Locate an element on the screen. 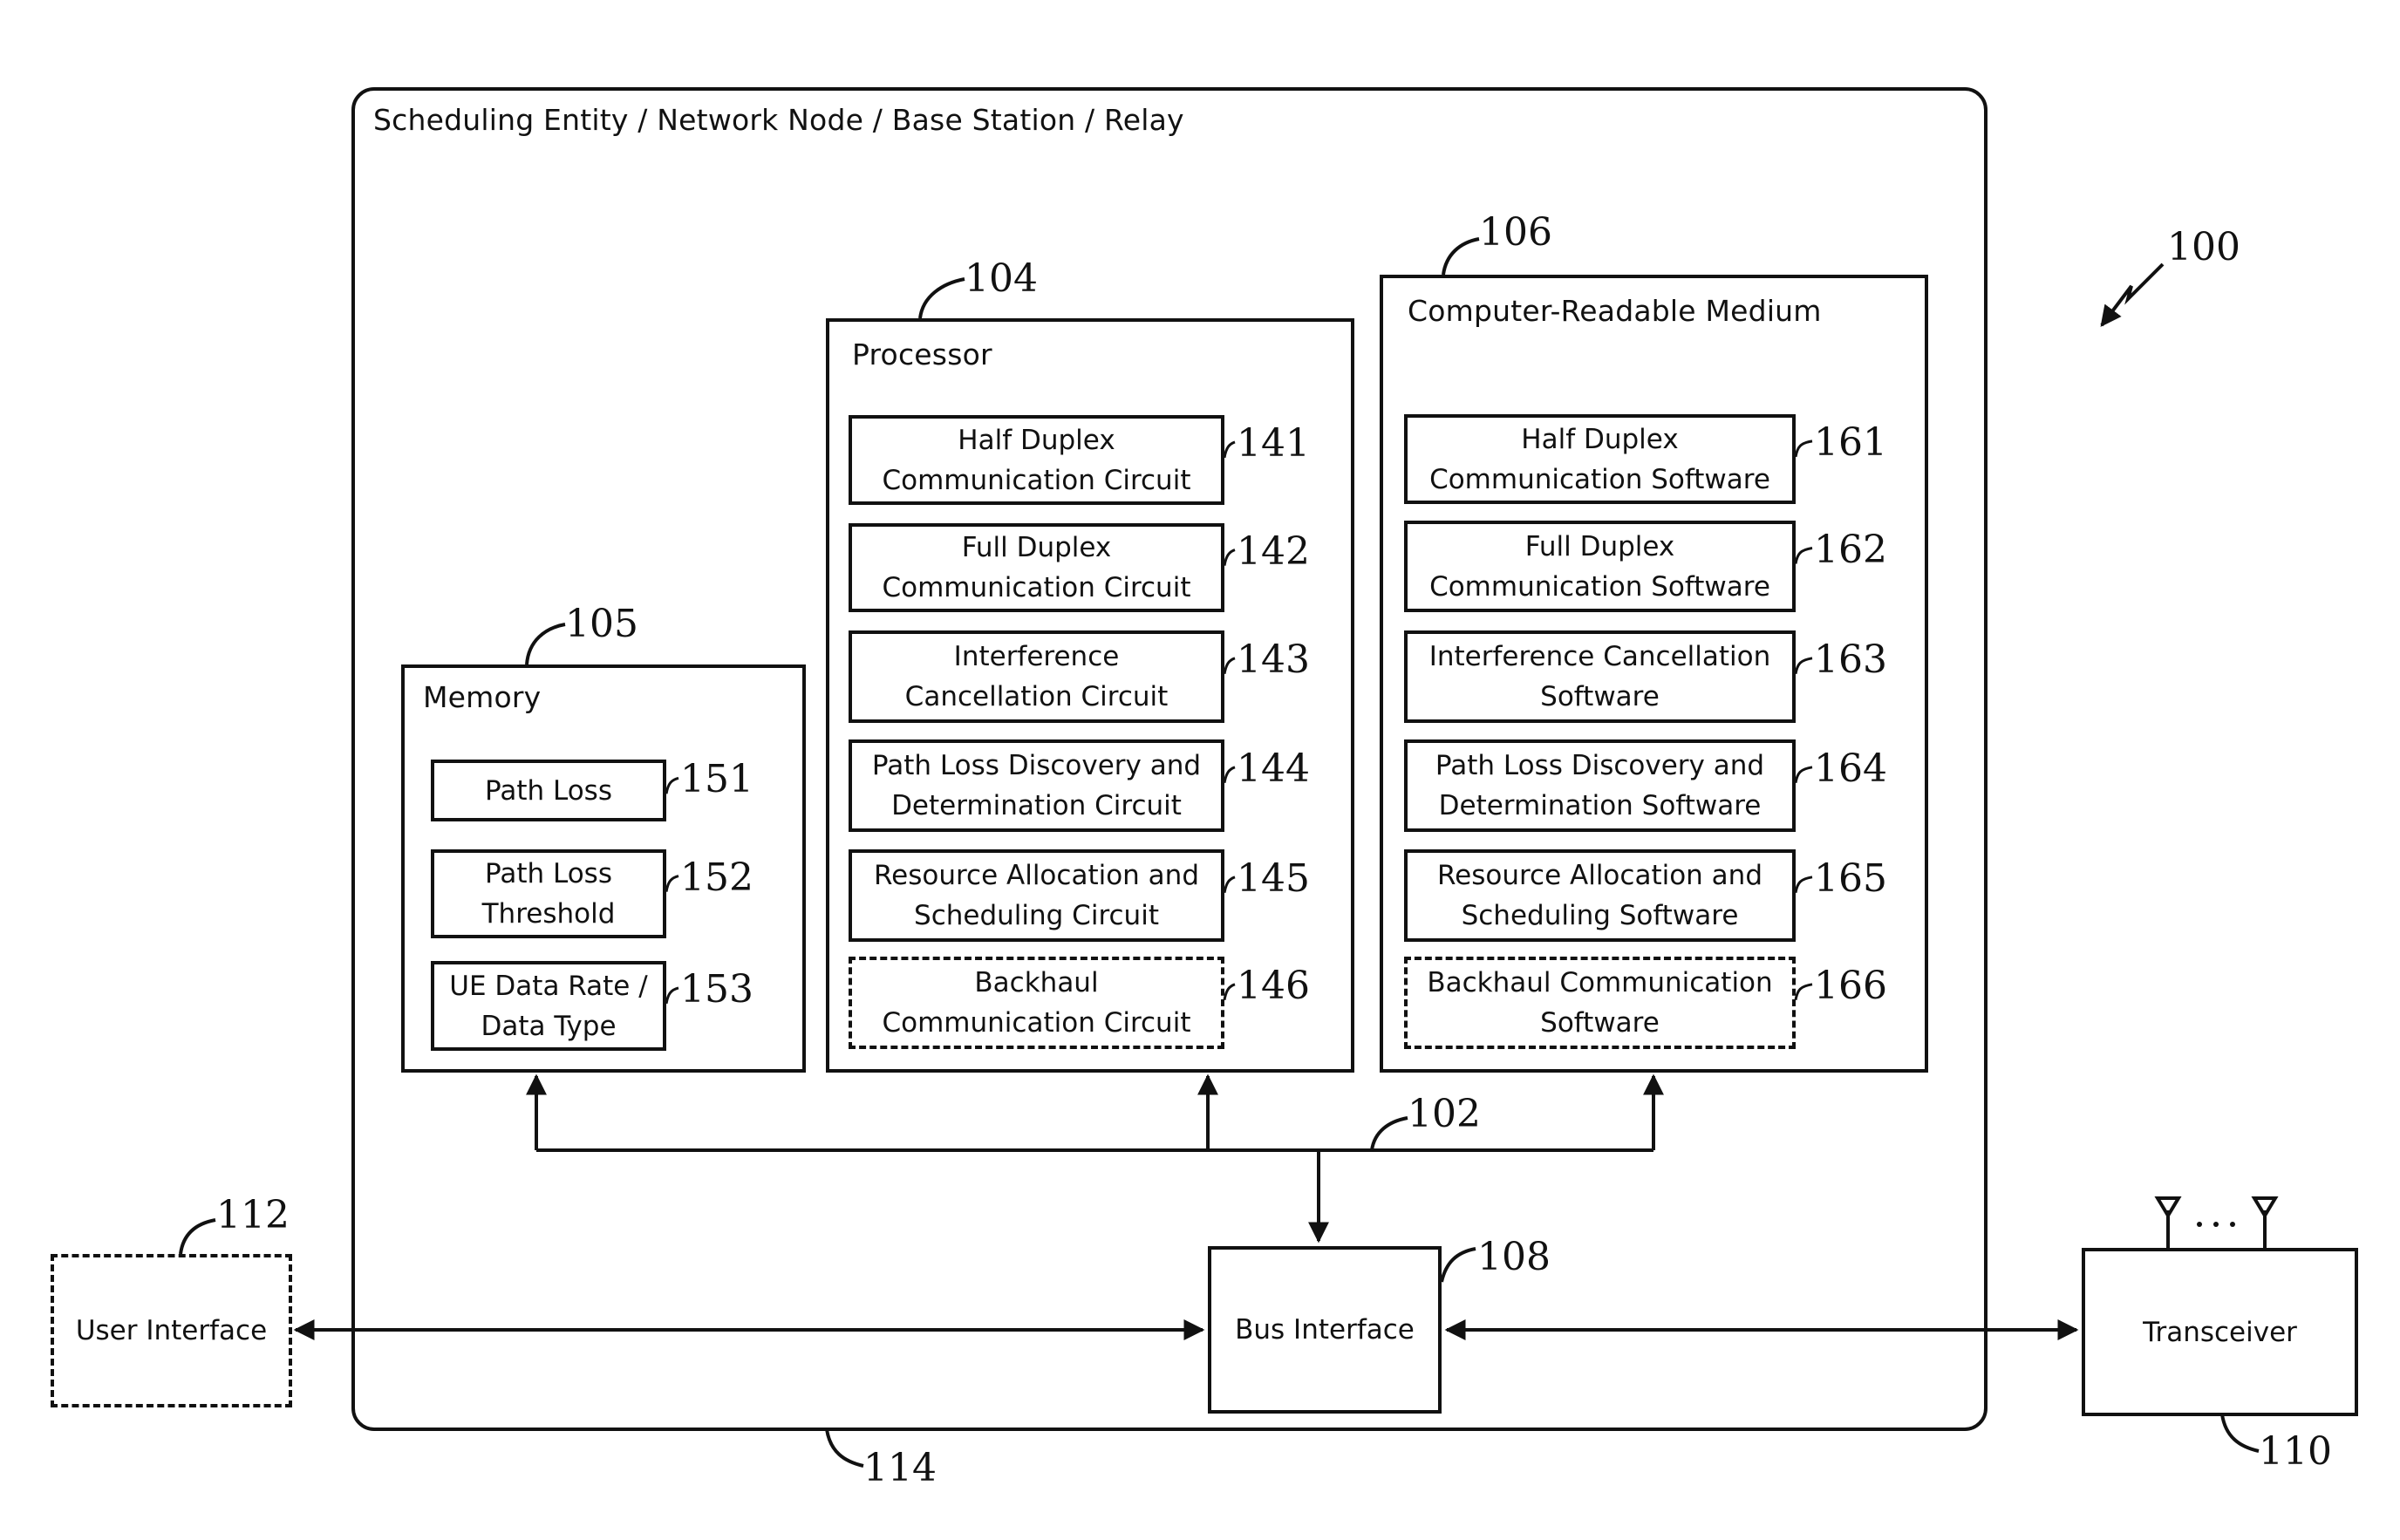 The width and height of the screenshot is (2400, 1540). crm-item-text: Full Duplex is located at coordinates (1600, 546).